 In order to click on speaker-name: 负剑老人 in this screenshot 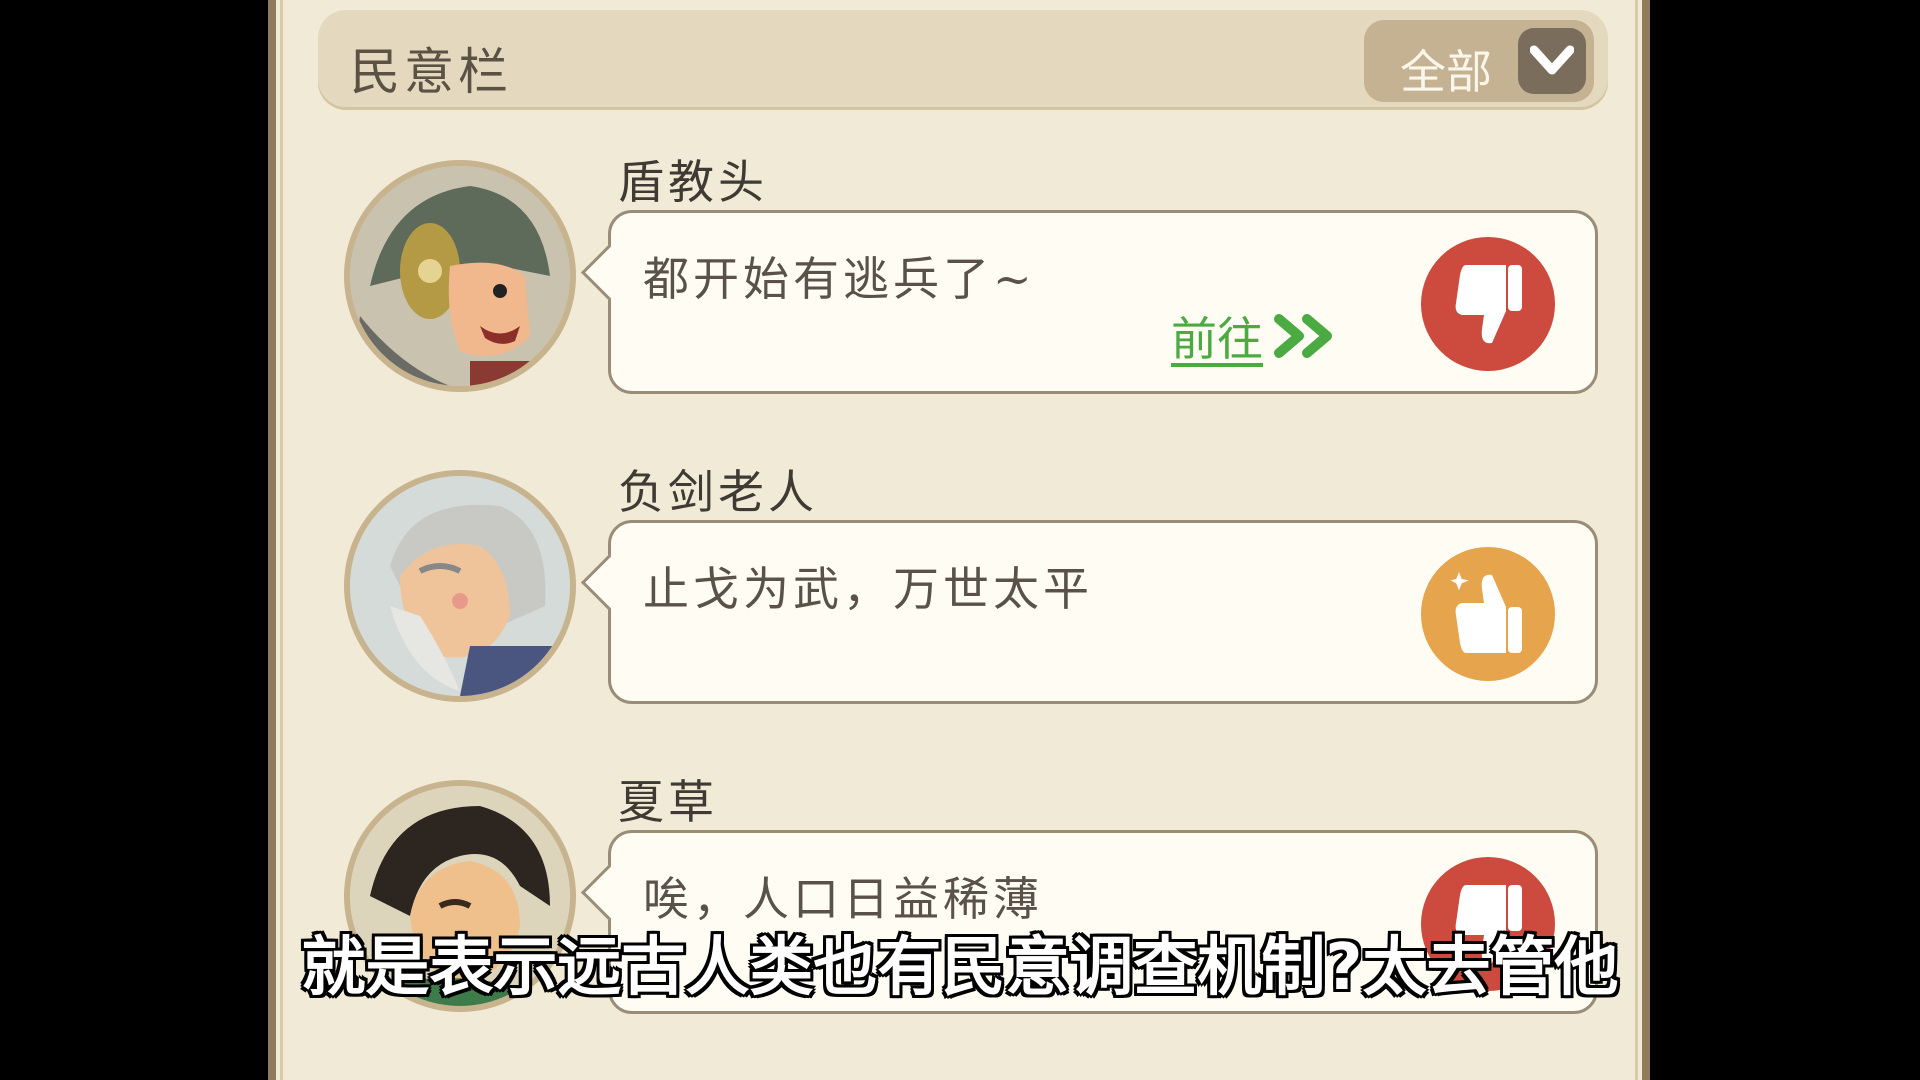, I will do `click(718, 492)`.